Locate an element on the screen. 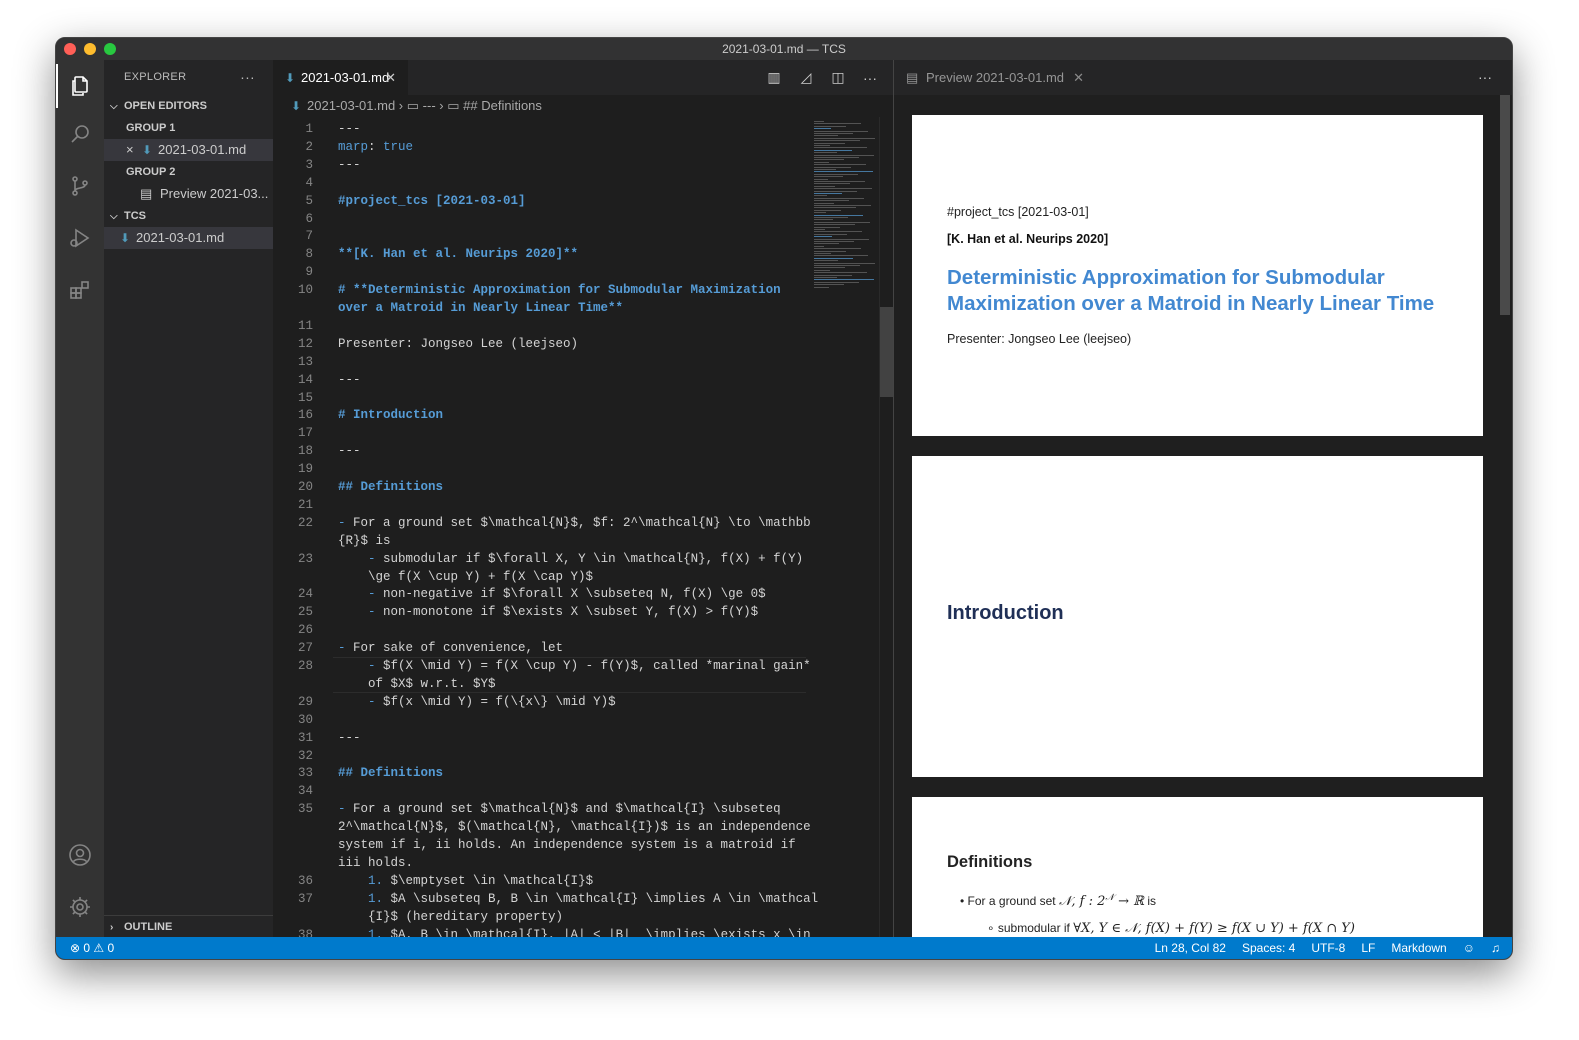 This screenshot has height=1040, width=1579. breadcrumb-heading: ## Definitions is located at coordinates (502, 105).